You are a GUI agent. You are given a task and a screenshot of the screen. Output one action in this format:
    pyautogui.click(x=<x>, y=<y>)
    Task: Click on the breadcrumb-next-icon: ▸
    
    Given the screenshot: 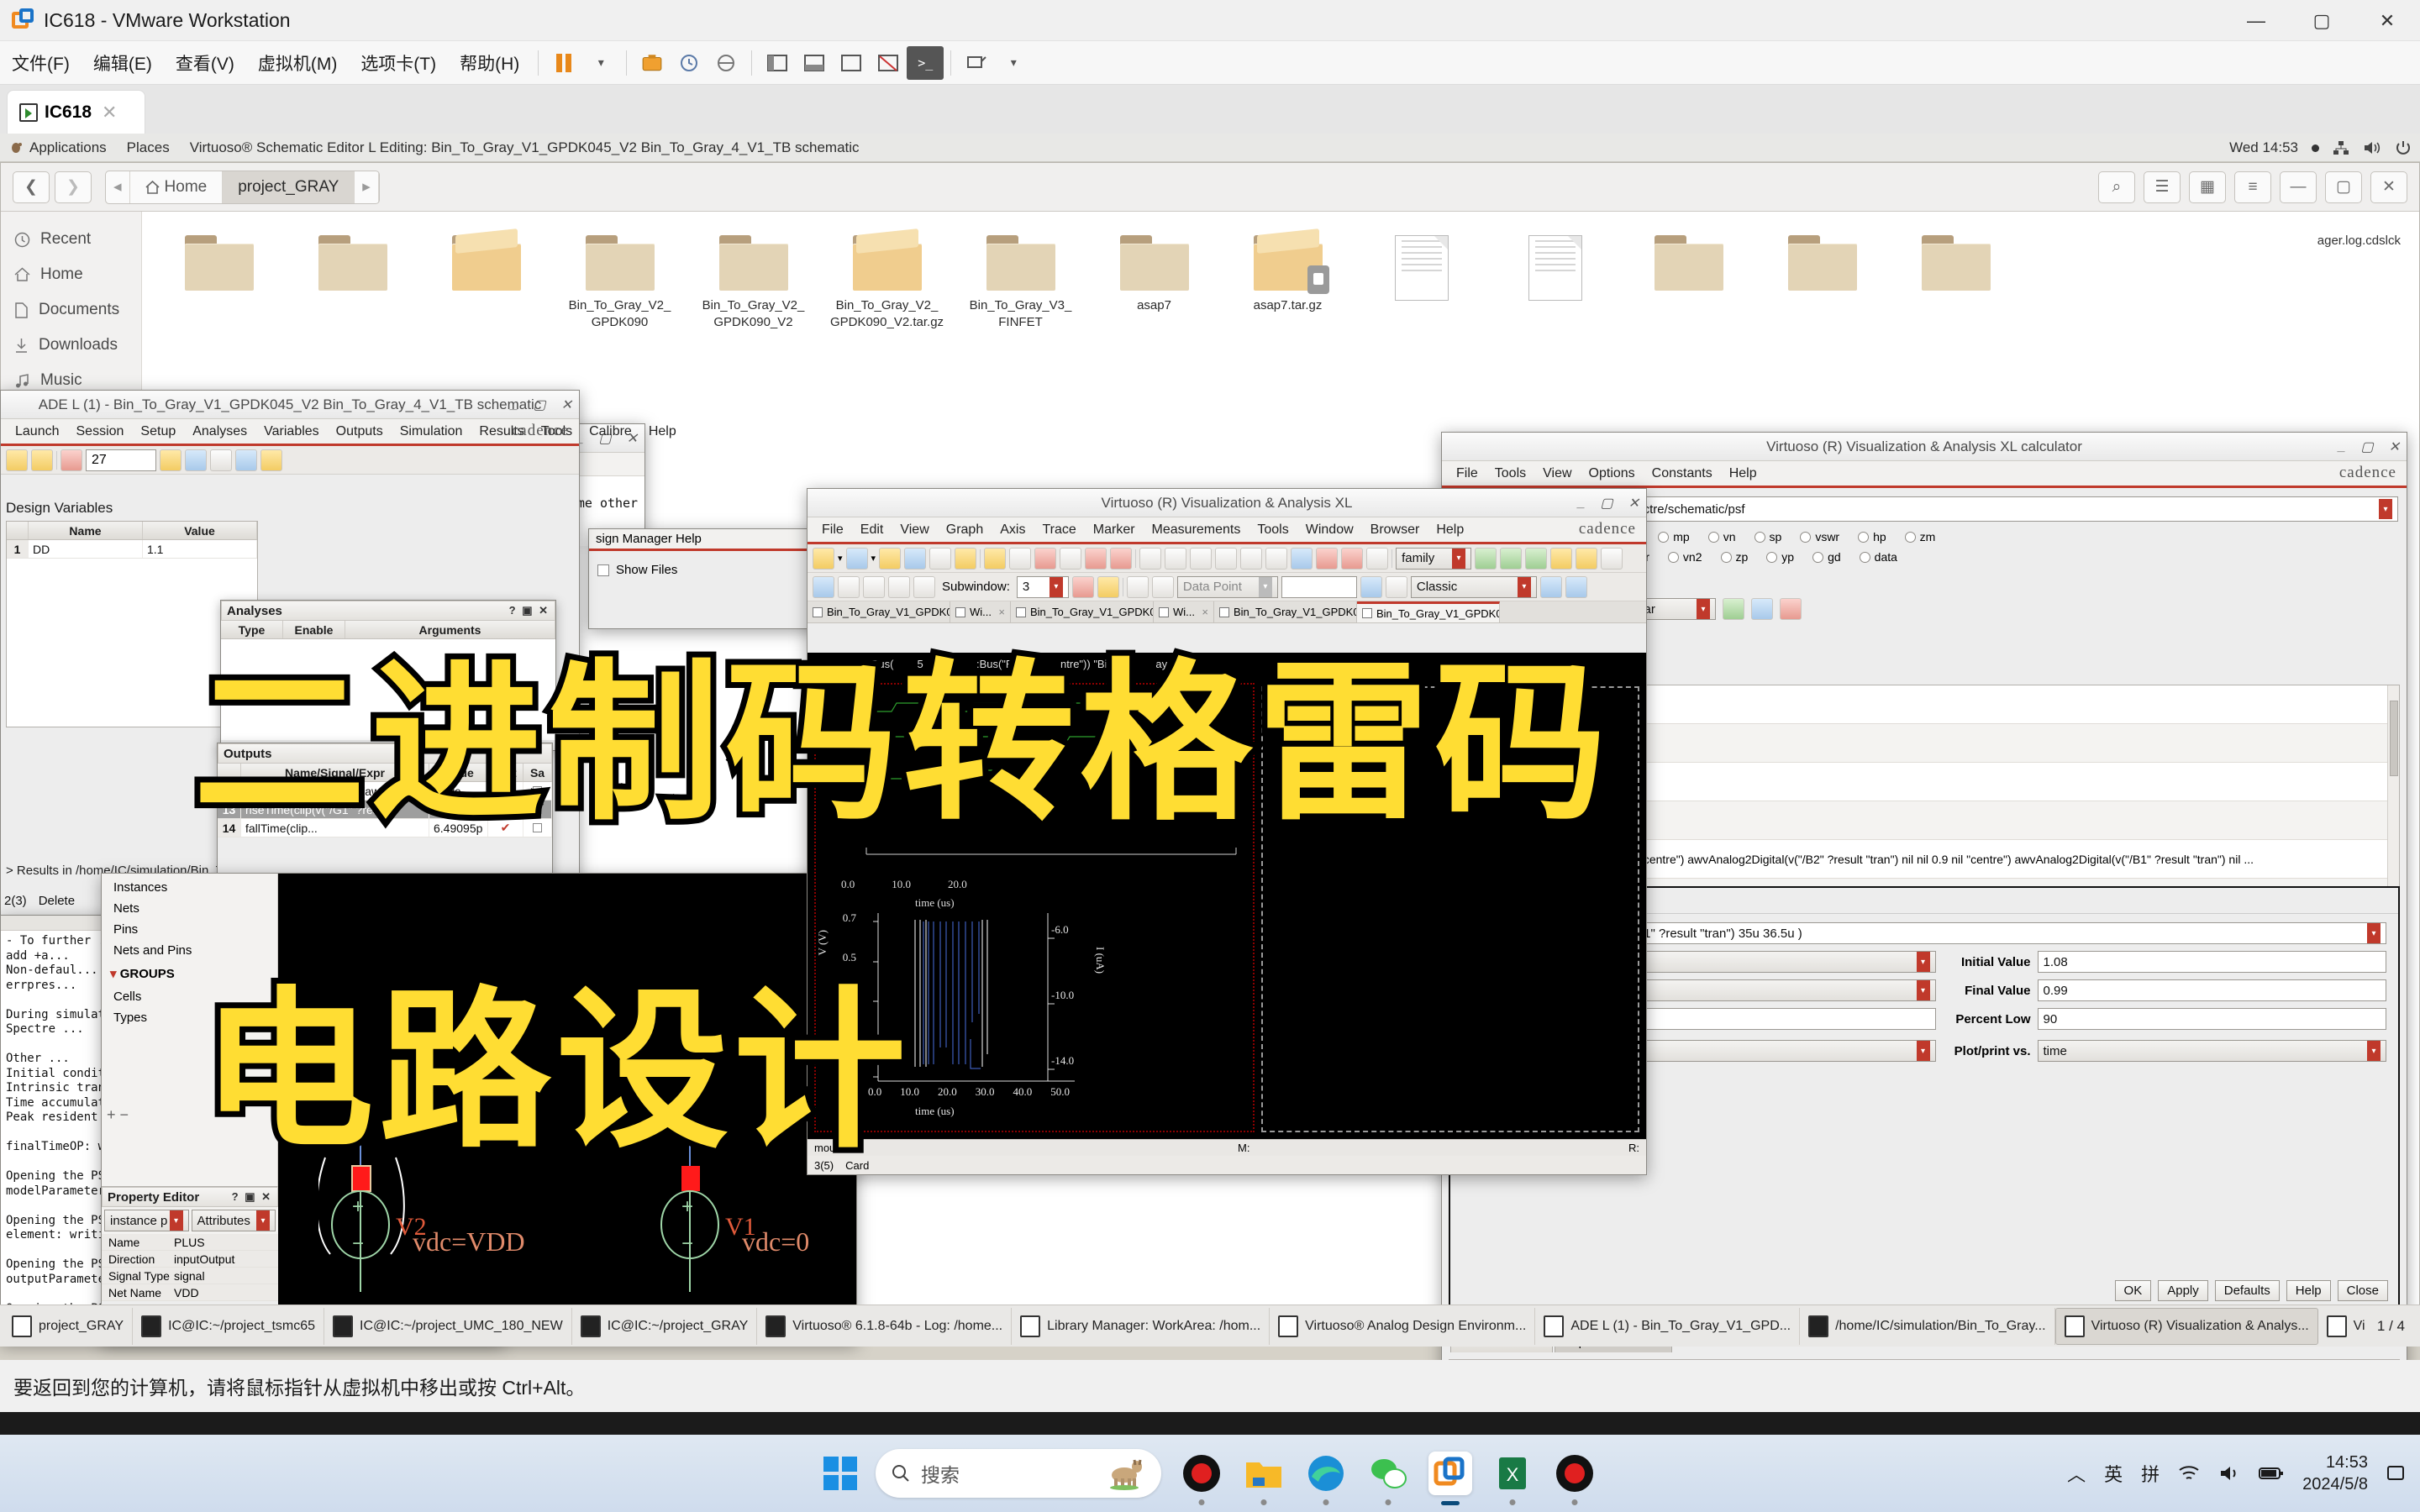 What is the action you would take?
    pyautogui.click(x=367, y=187)
    